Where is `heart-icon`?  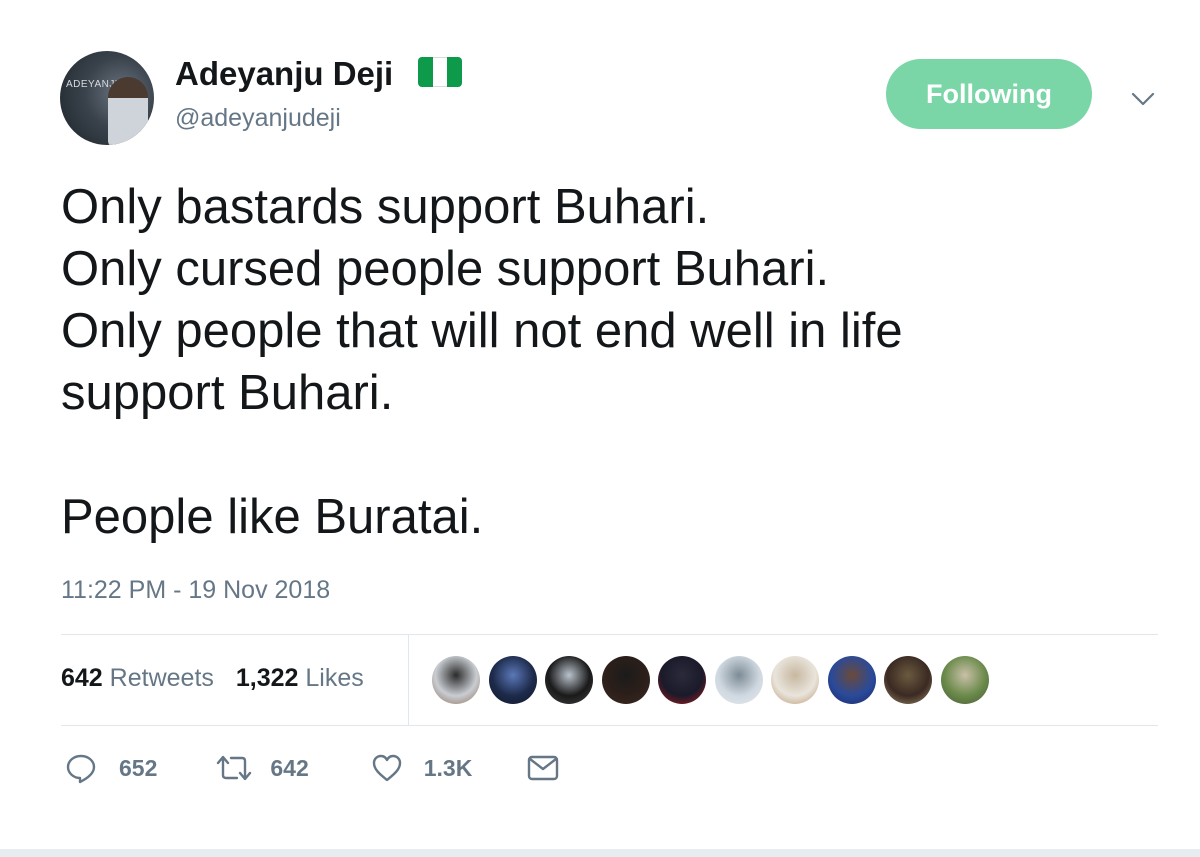 heart-icon is located at coordinates (387, 768).